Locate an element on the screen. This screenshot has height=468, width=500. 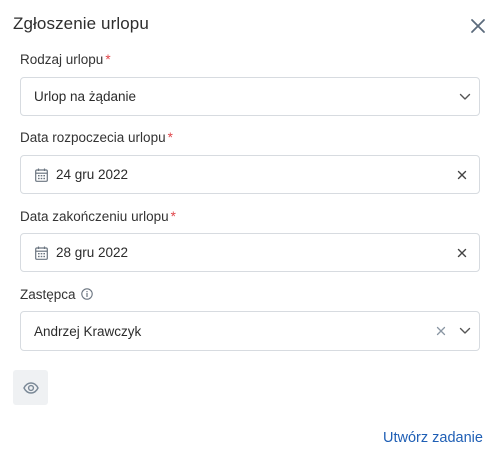
info-icon is located at coordinates (87, 294).